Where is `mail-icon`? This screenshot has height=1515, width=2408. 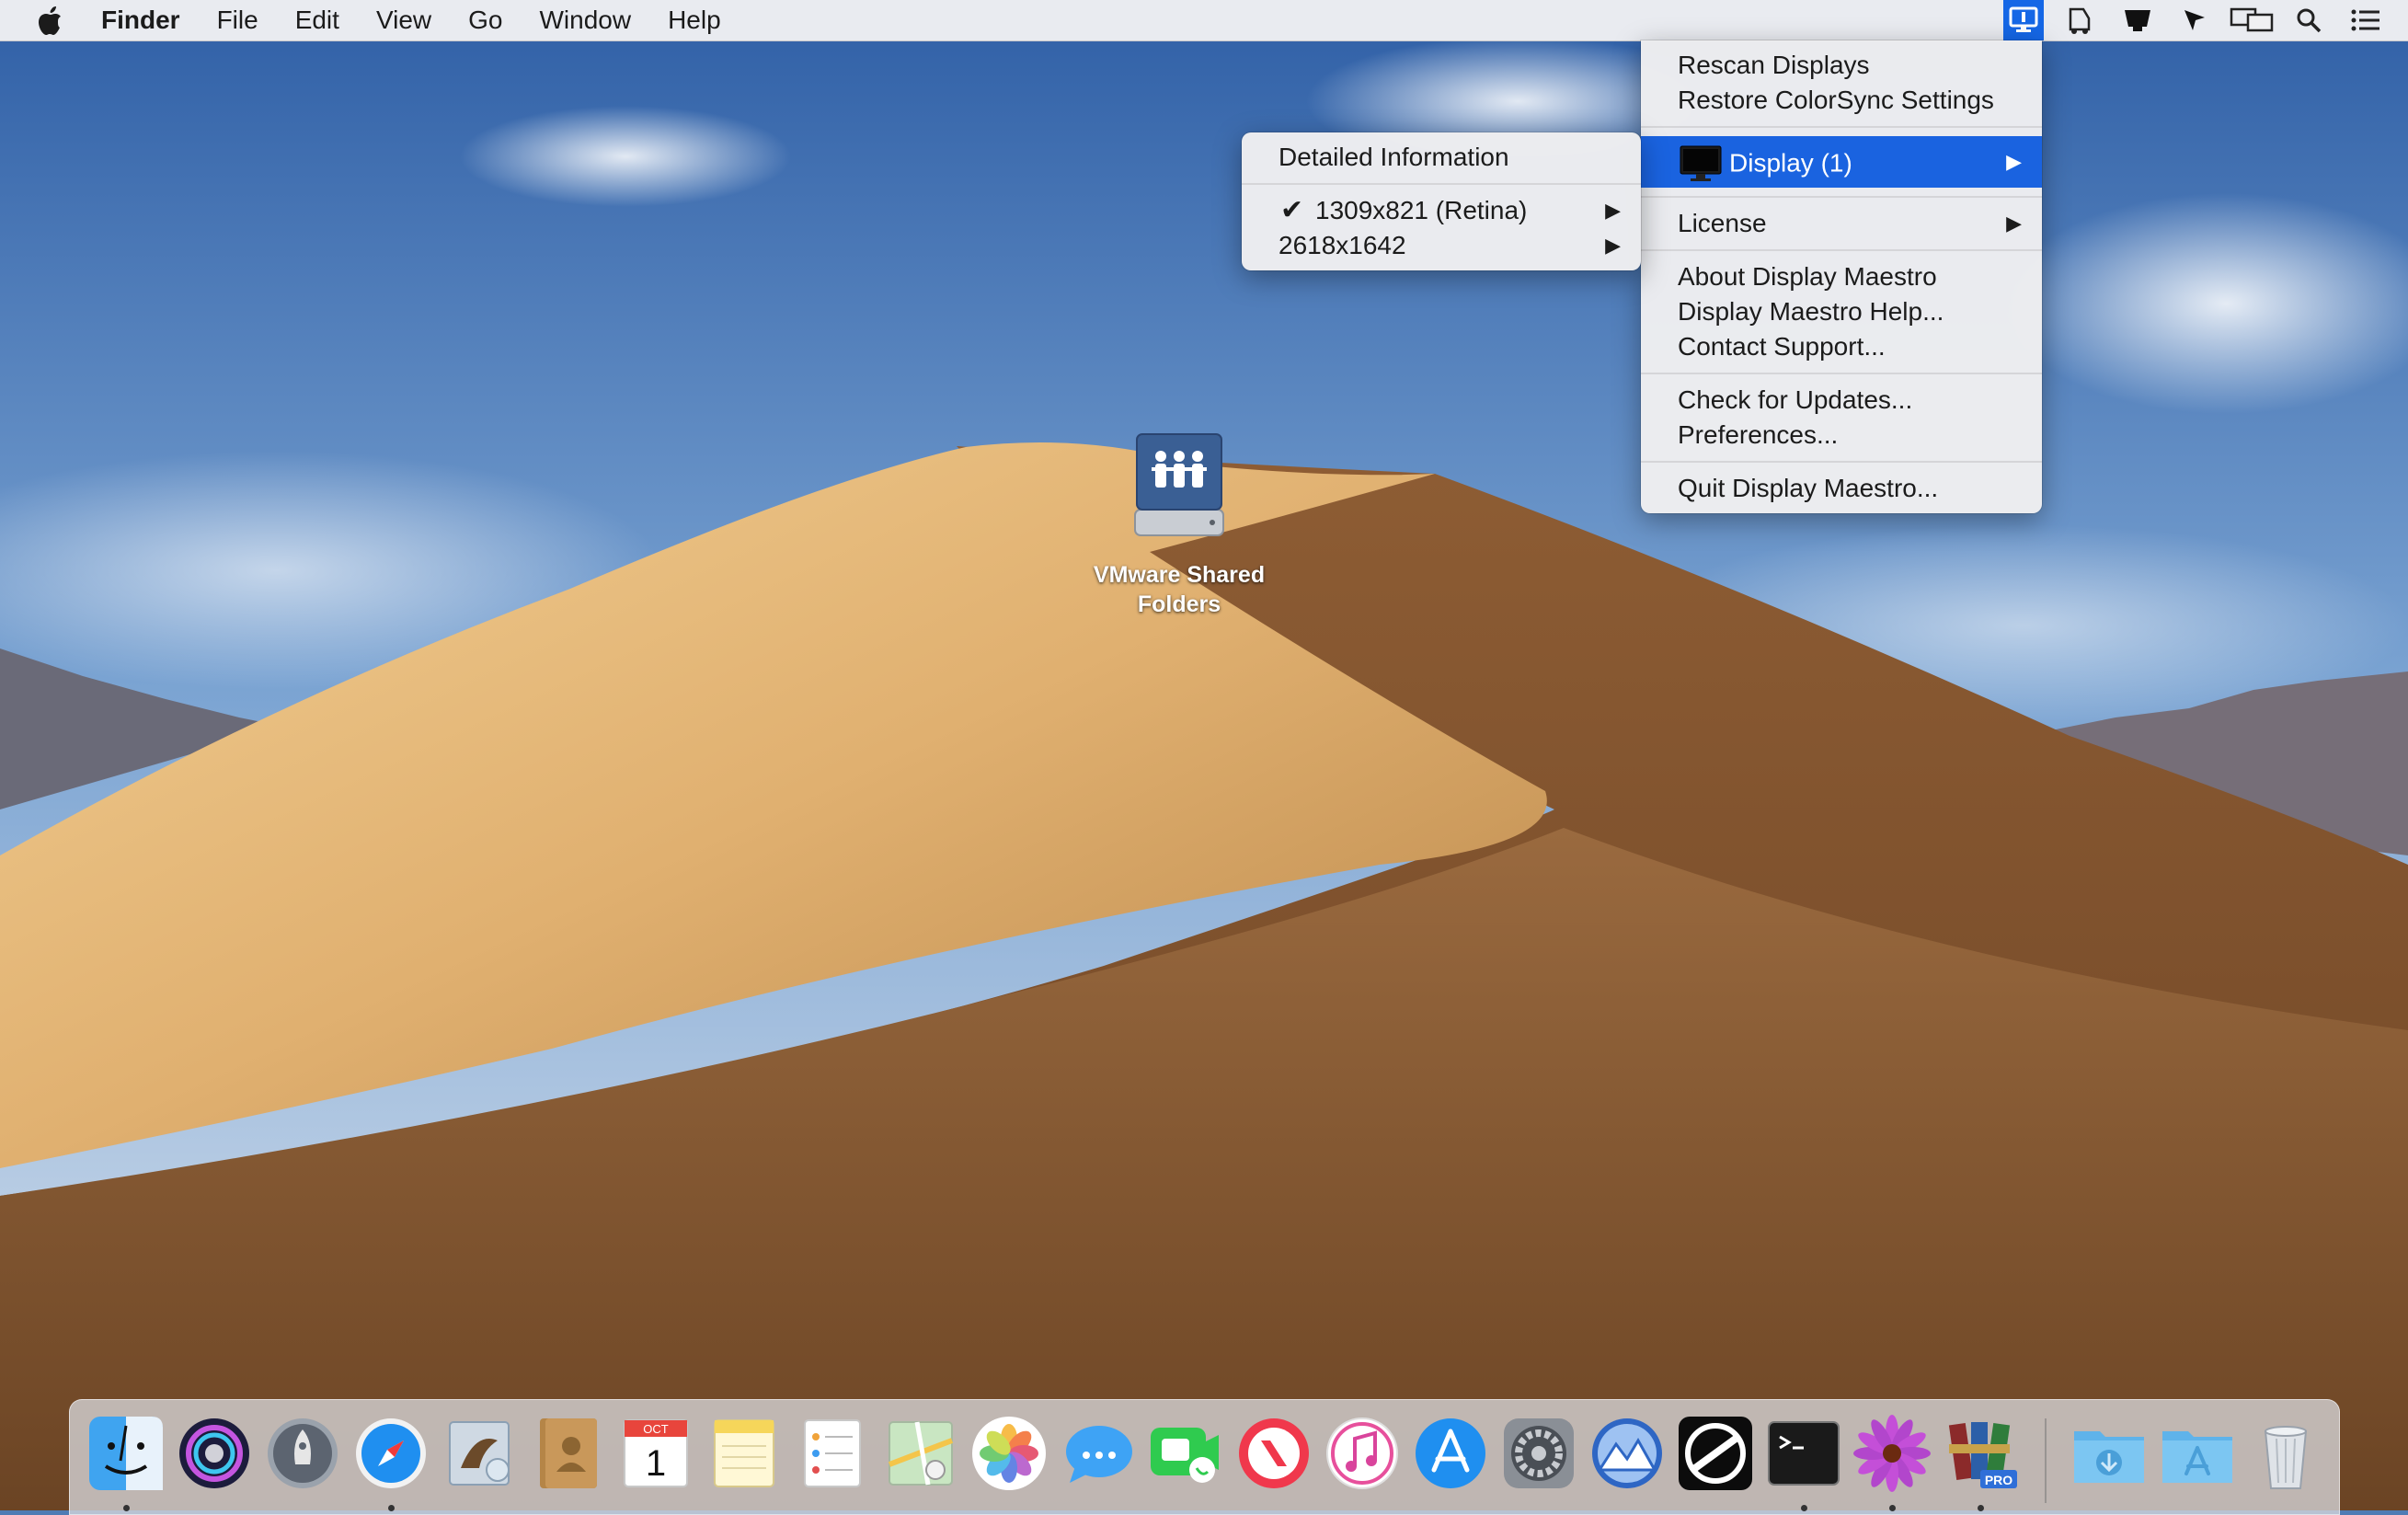 mail-icon is located at coordinates (479, 1453).